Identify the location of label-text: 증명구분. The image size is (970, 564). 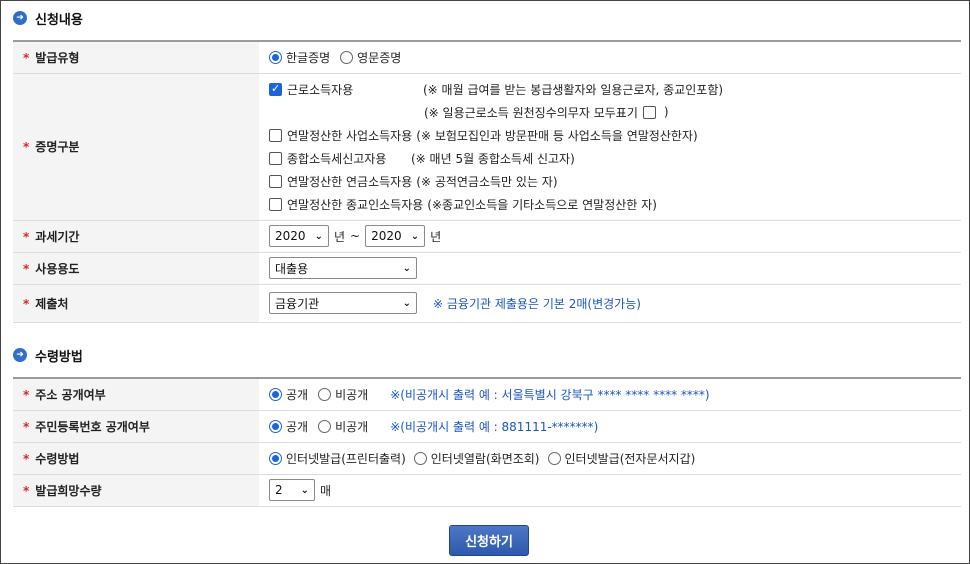
(57, 147).